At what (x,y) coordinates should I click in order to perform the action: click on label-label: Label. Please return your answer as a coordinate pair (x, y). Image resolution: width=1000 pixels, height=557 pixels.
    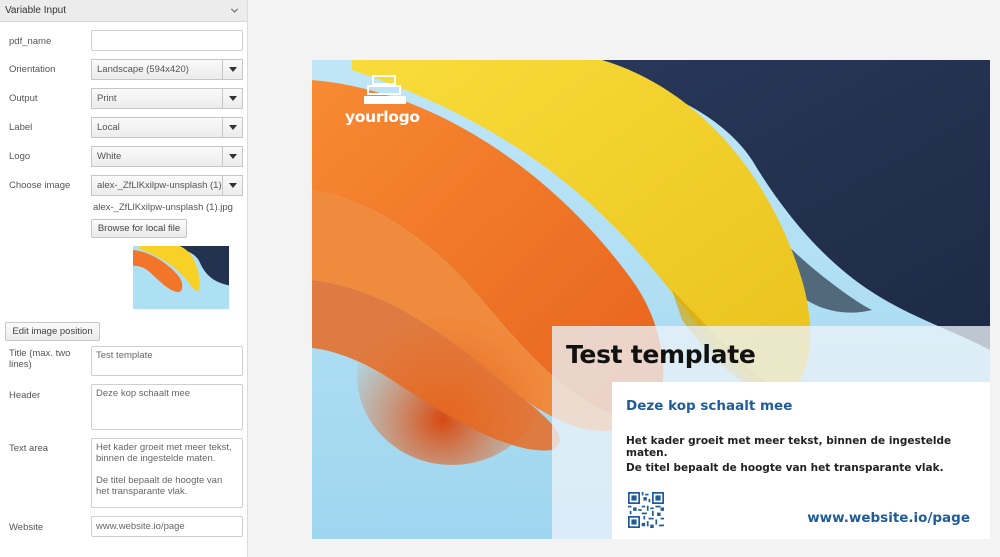
    Looking at the image, I should click on (21, 127).